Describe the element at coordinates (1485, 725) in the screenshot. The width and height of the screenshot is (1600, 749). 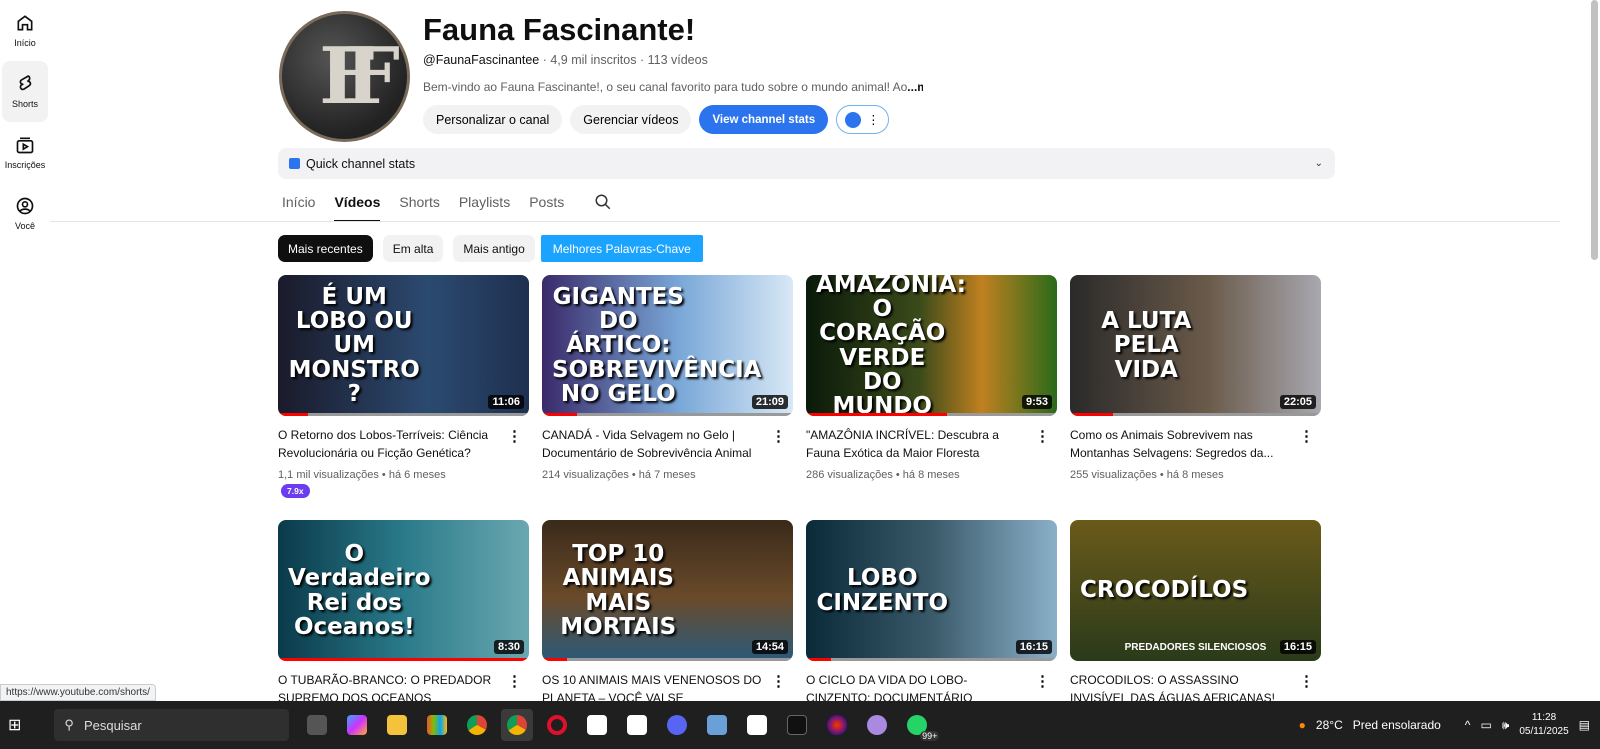
I see `network-icon: ▭` at that location.